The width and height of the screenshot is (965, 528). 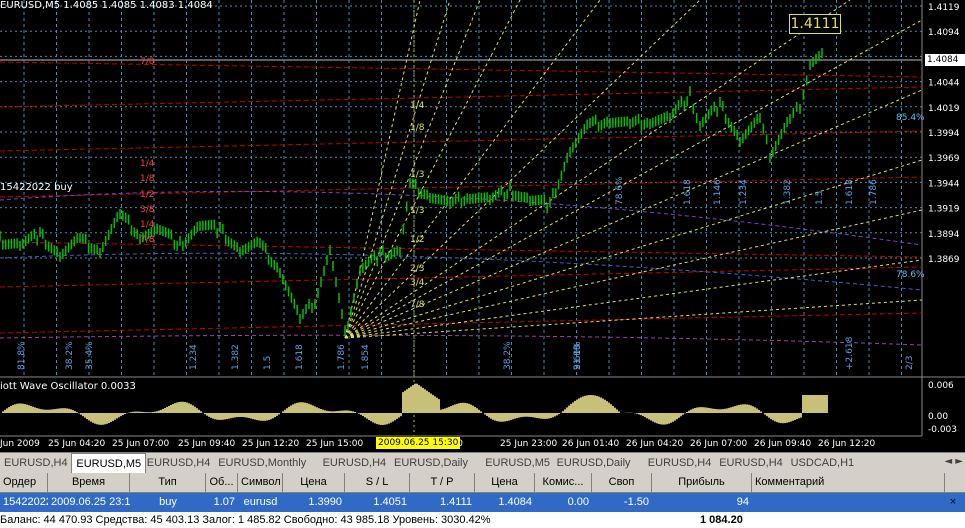 I want to click on column-header: S / L, so click(x=377, y=482).